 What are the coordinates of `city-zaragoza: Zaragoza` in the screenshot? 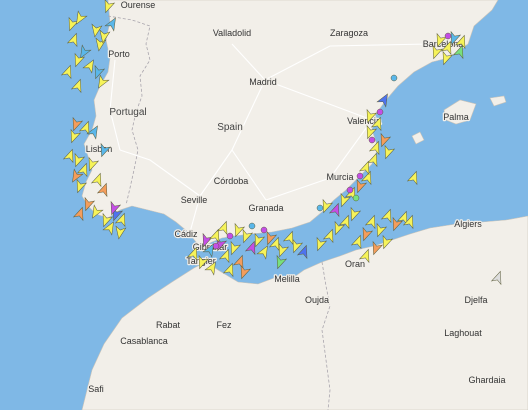 It's located at (349, 33).